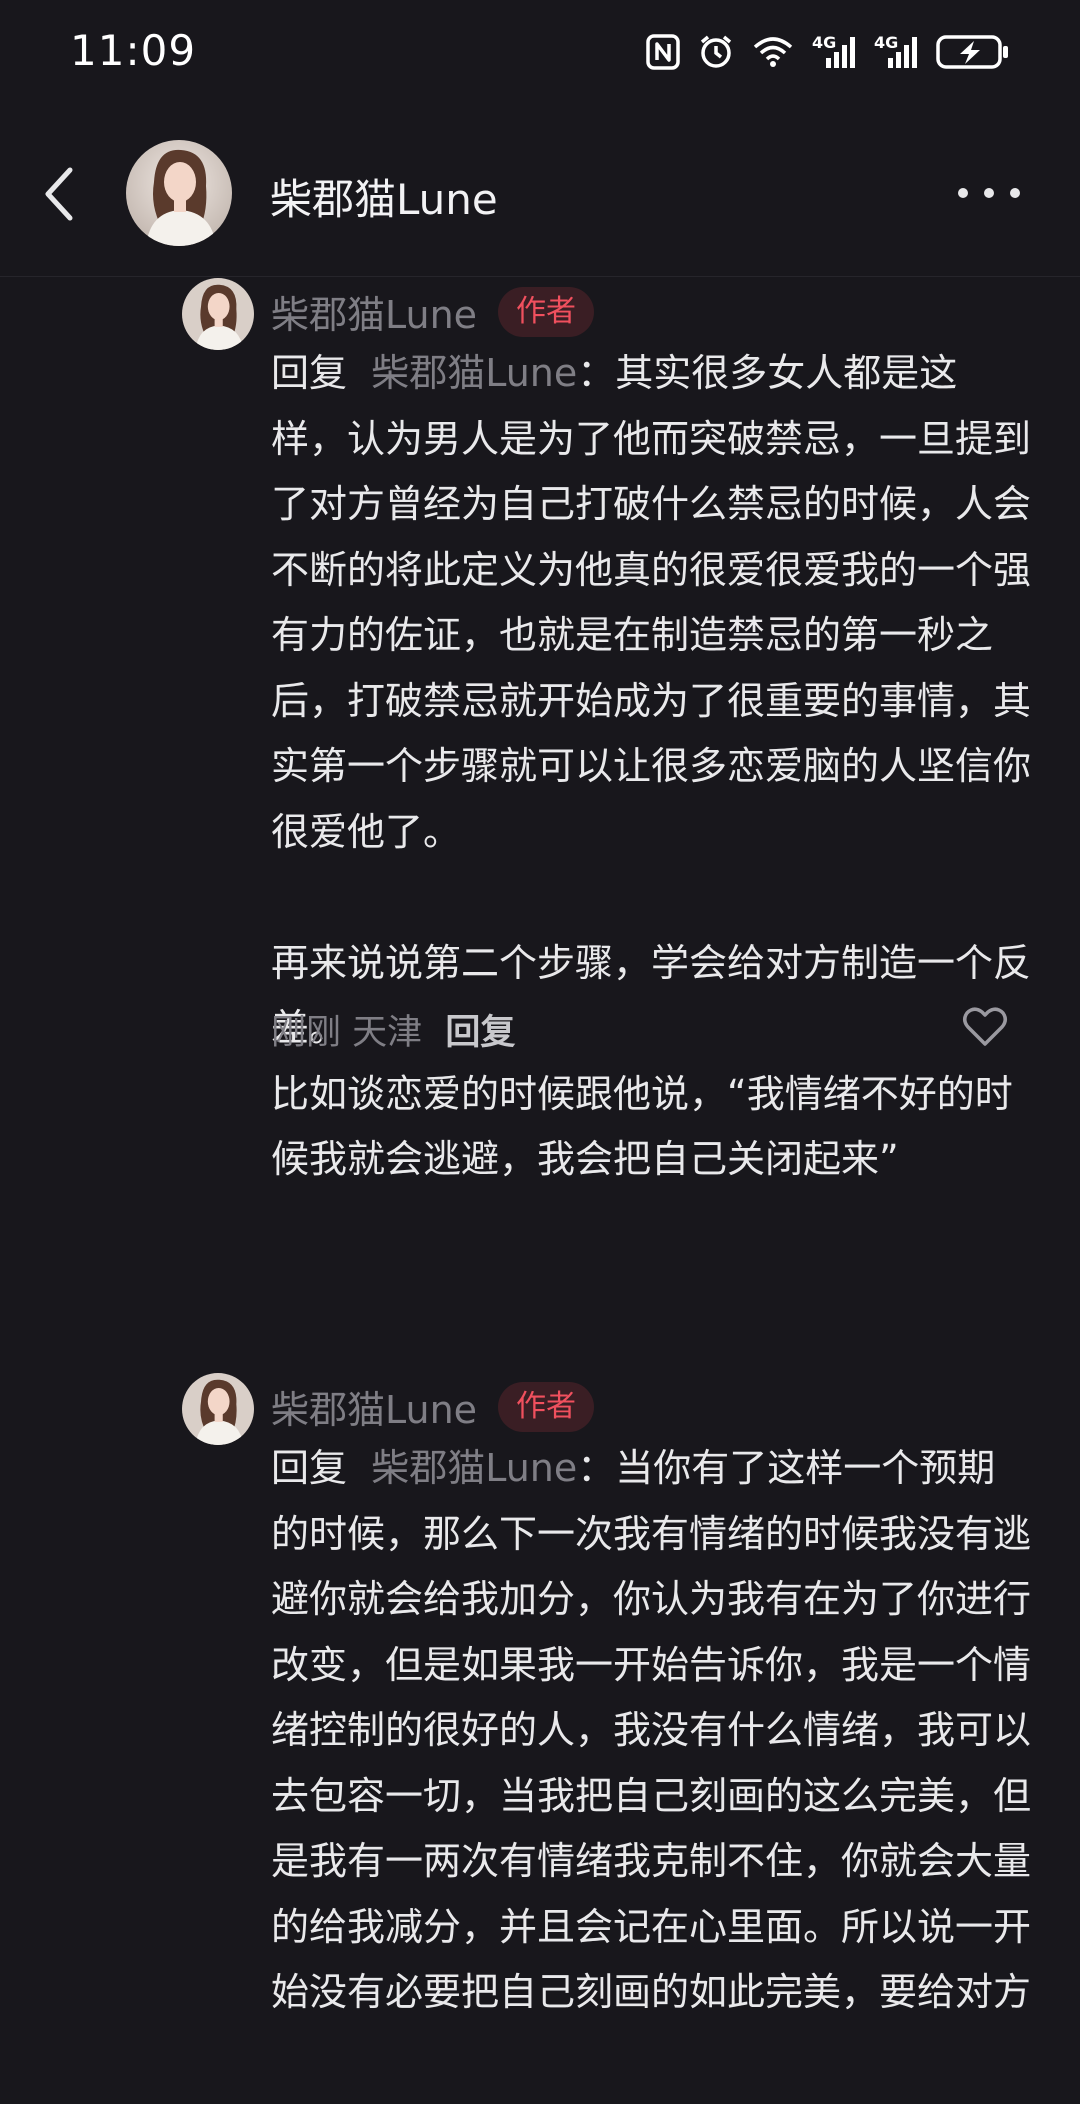  Describe the element at coordinates (972, 52) in the screenshot. I see `battery-charging-icon` at that location.